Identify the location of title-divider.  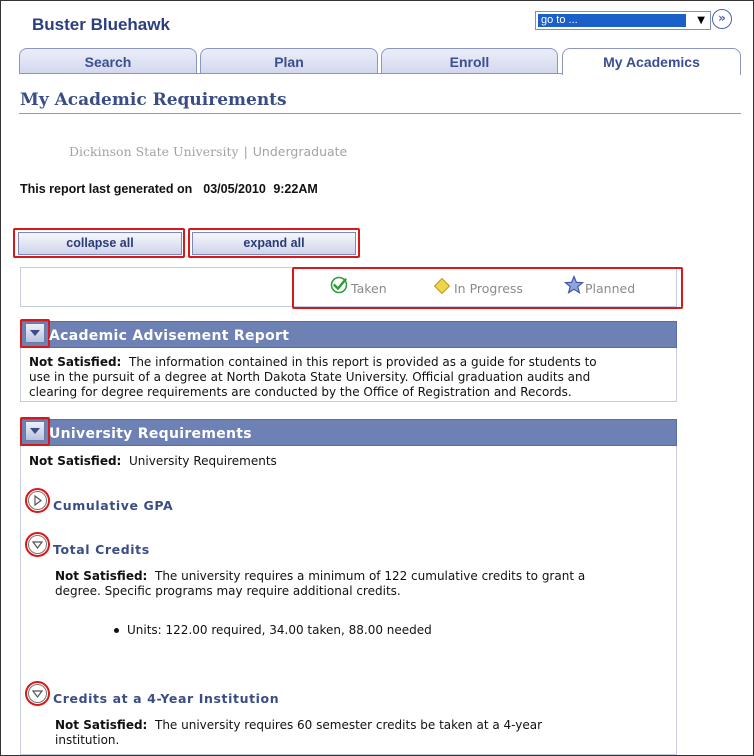
(380, 113).